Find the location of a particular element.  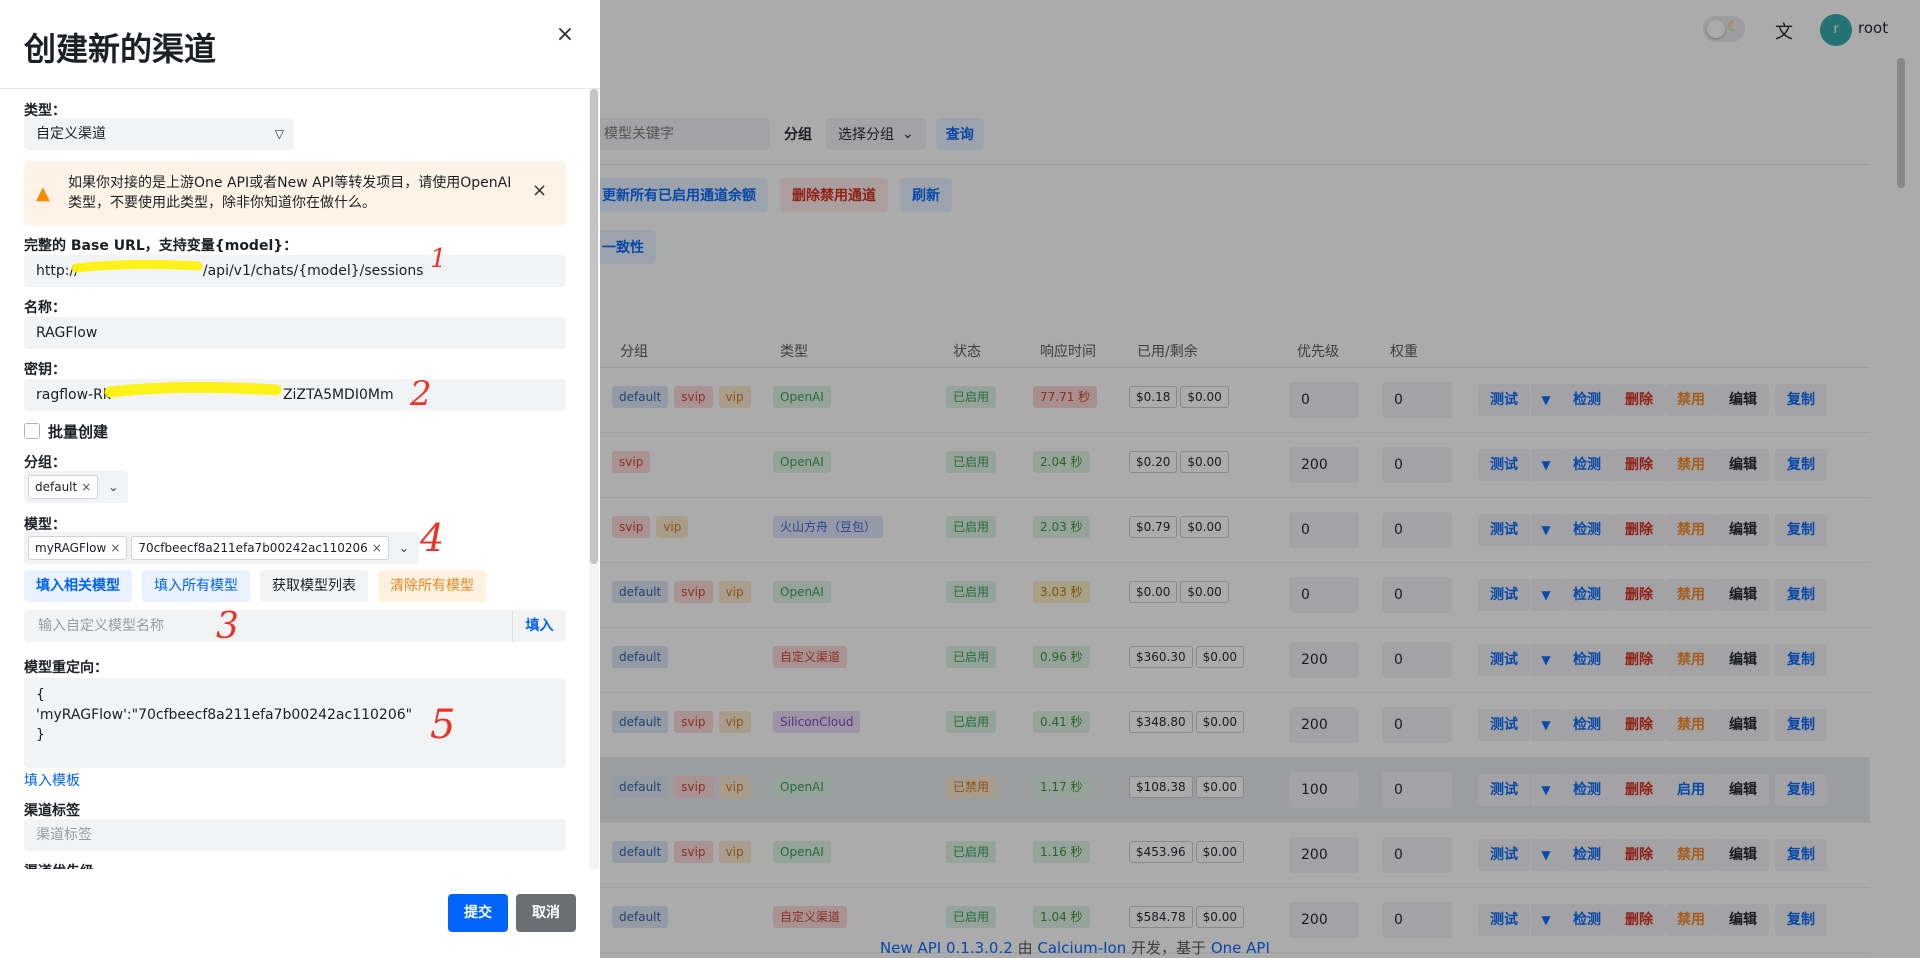

group-select: default × ⌄ is located at coordinates (76, 487).